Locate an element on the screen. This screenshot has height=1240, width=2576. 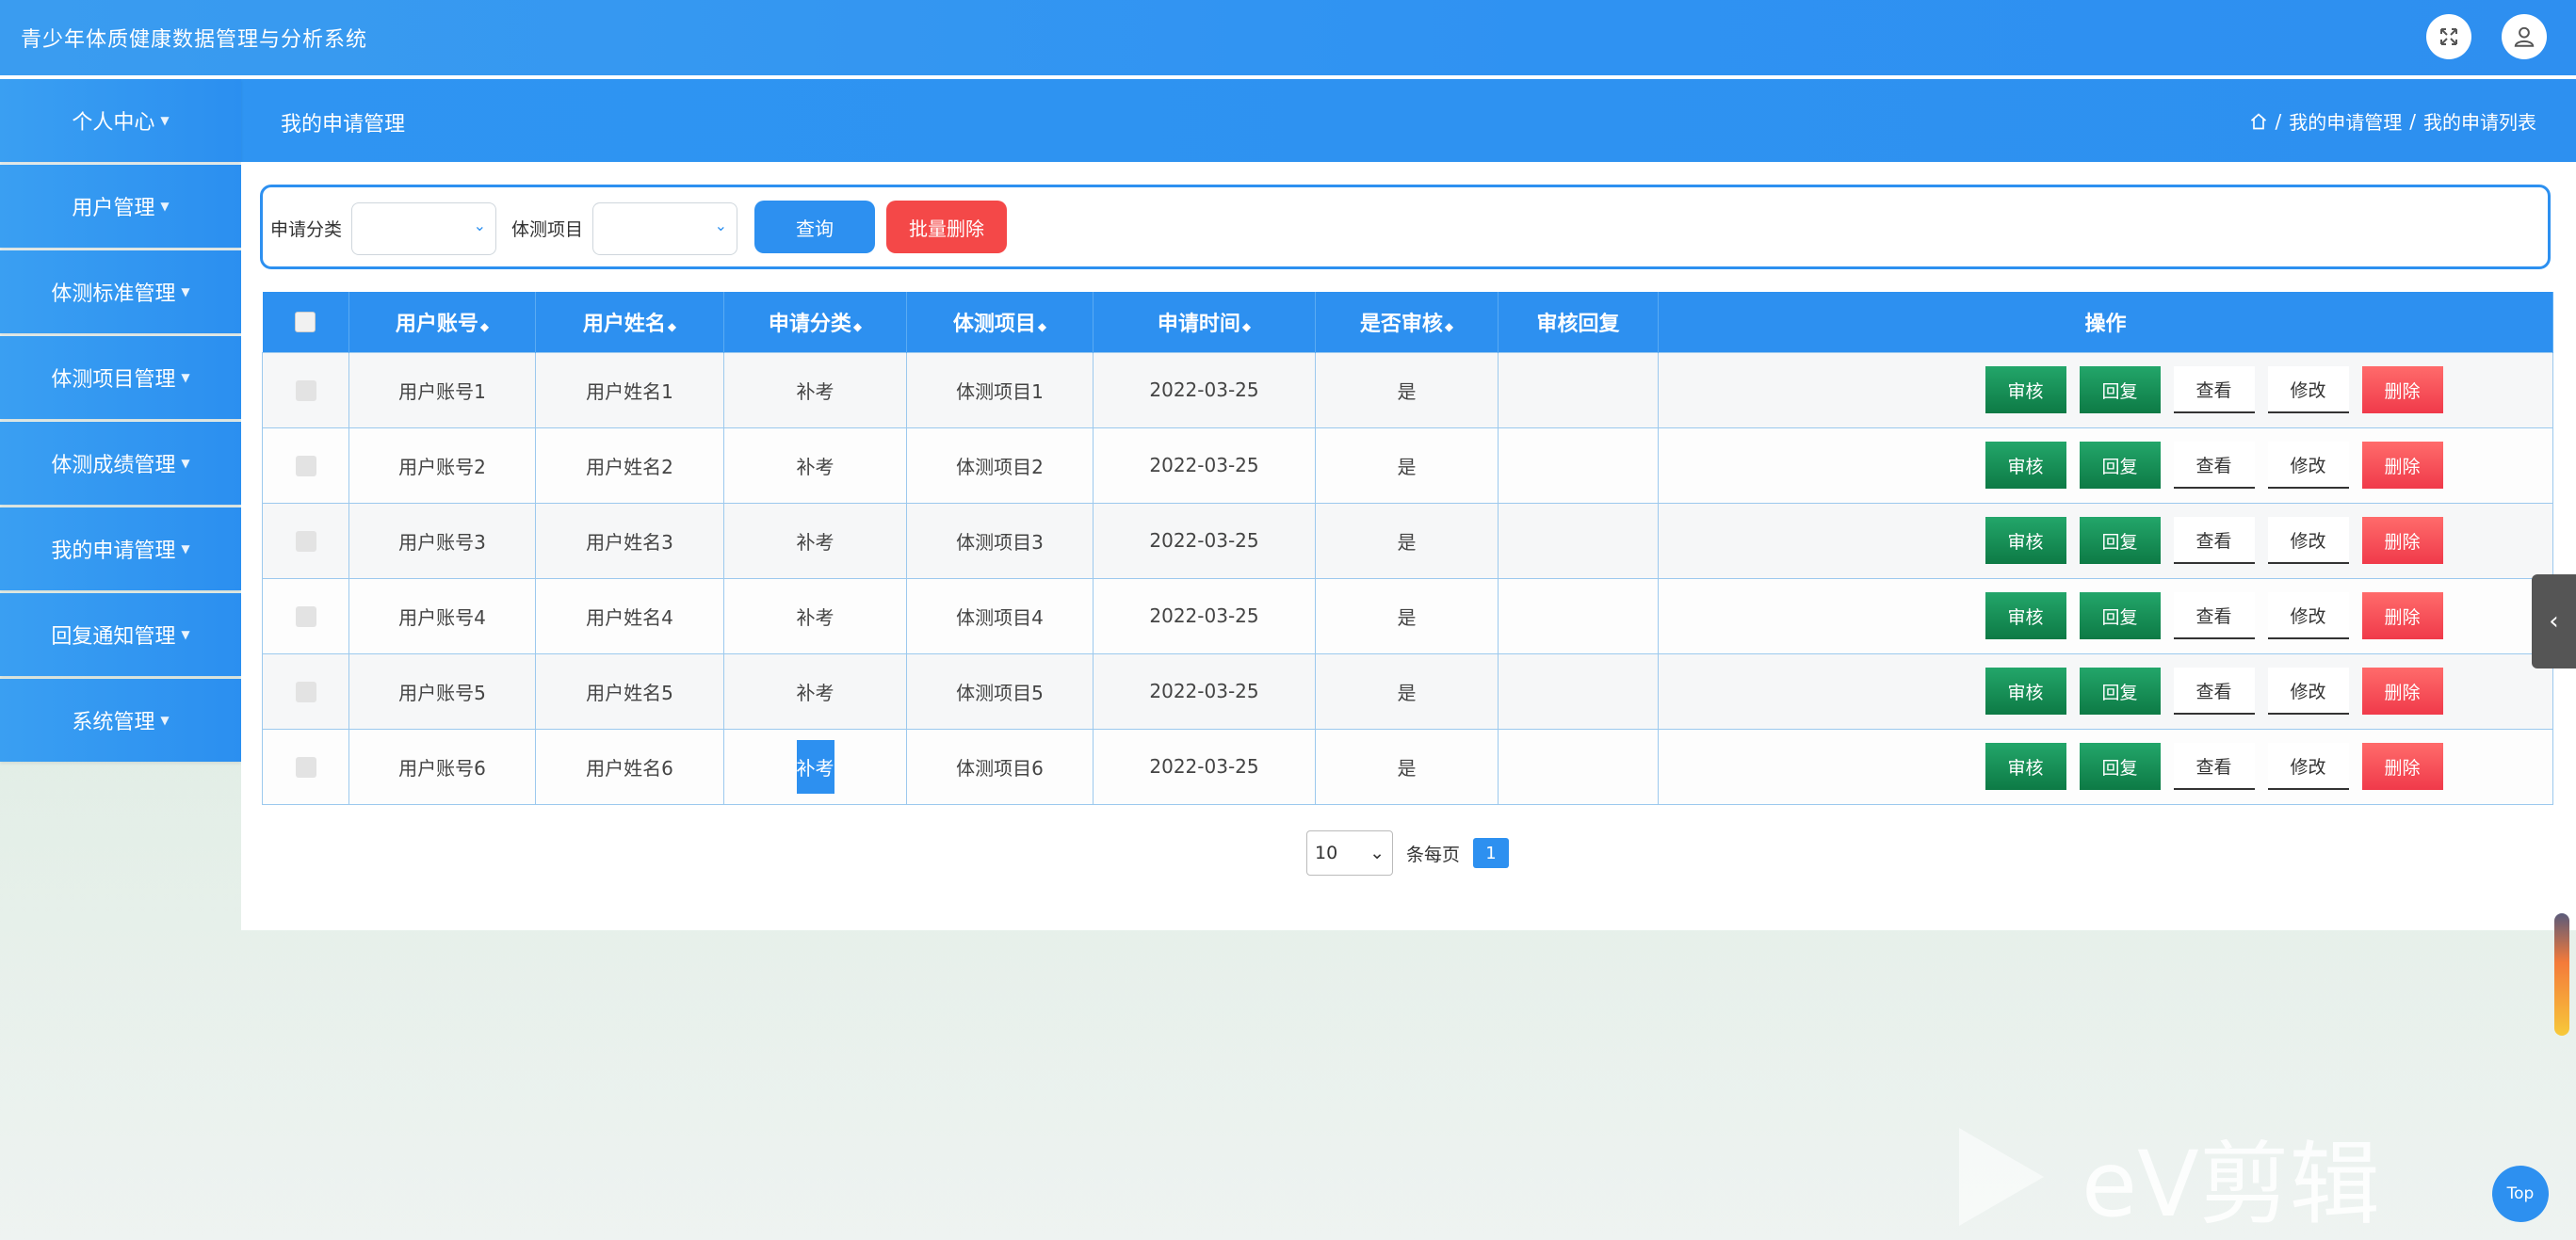
page-size-value: 10 is located at coordinates (1326, 853).